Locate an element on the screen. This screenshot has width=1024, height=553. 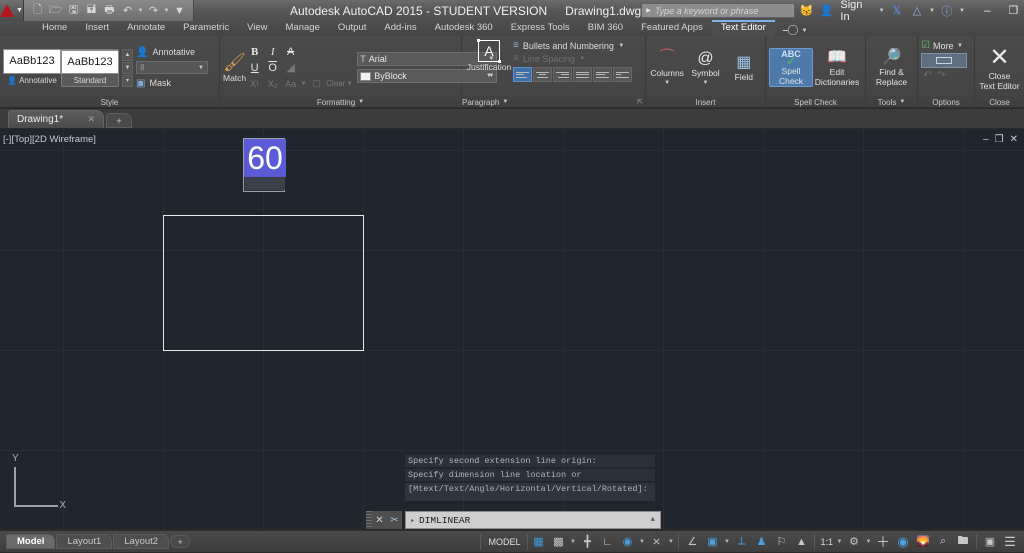
infer-constraints-icon: ╋ is located at coordinates (587, 542).